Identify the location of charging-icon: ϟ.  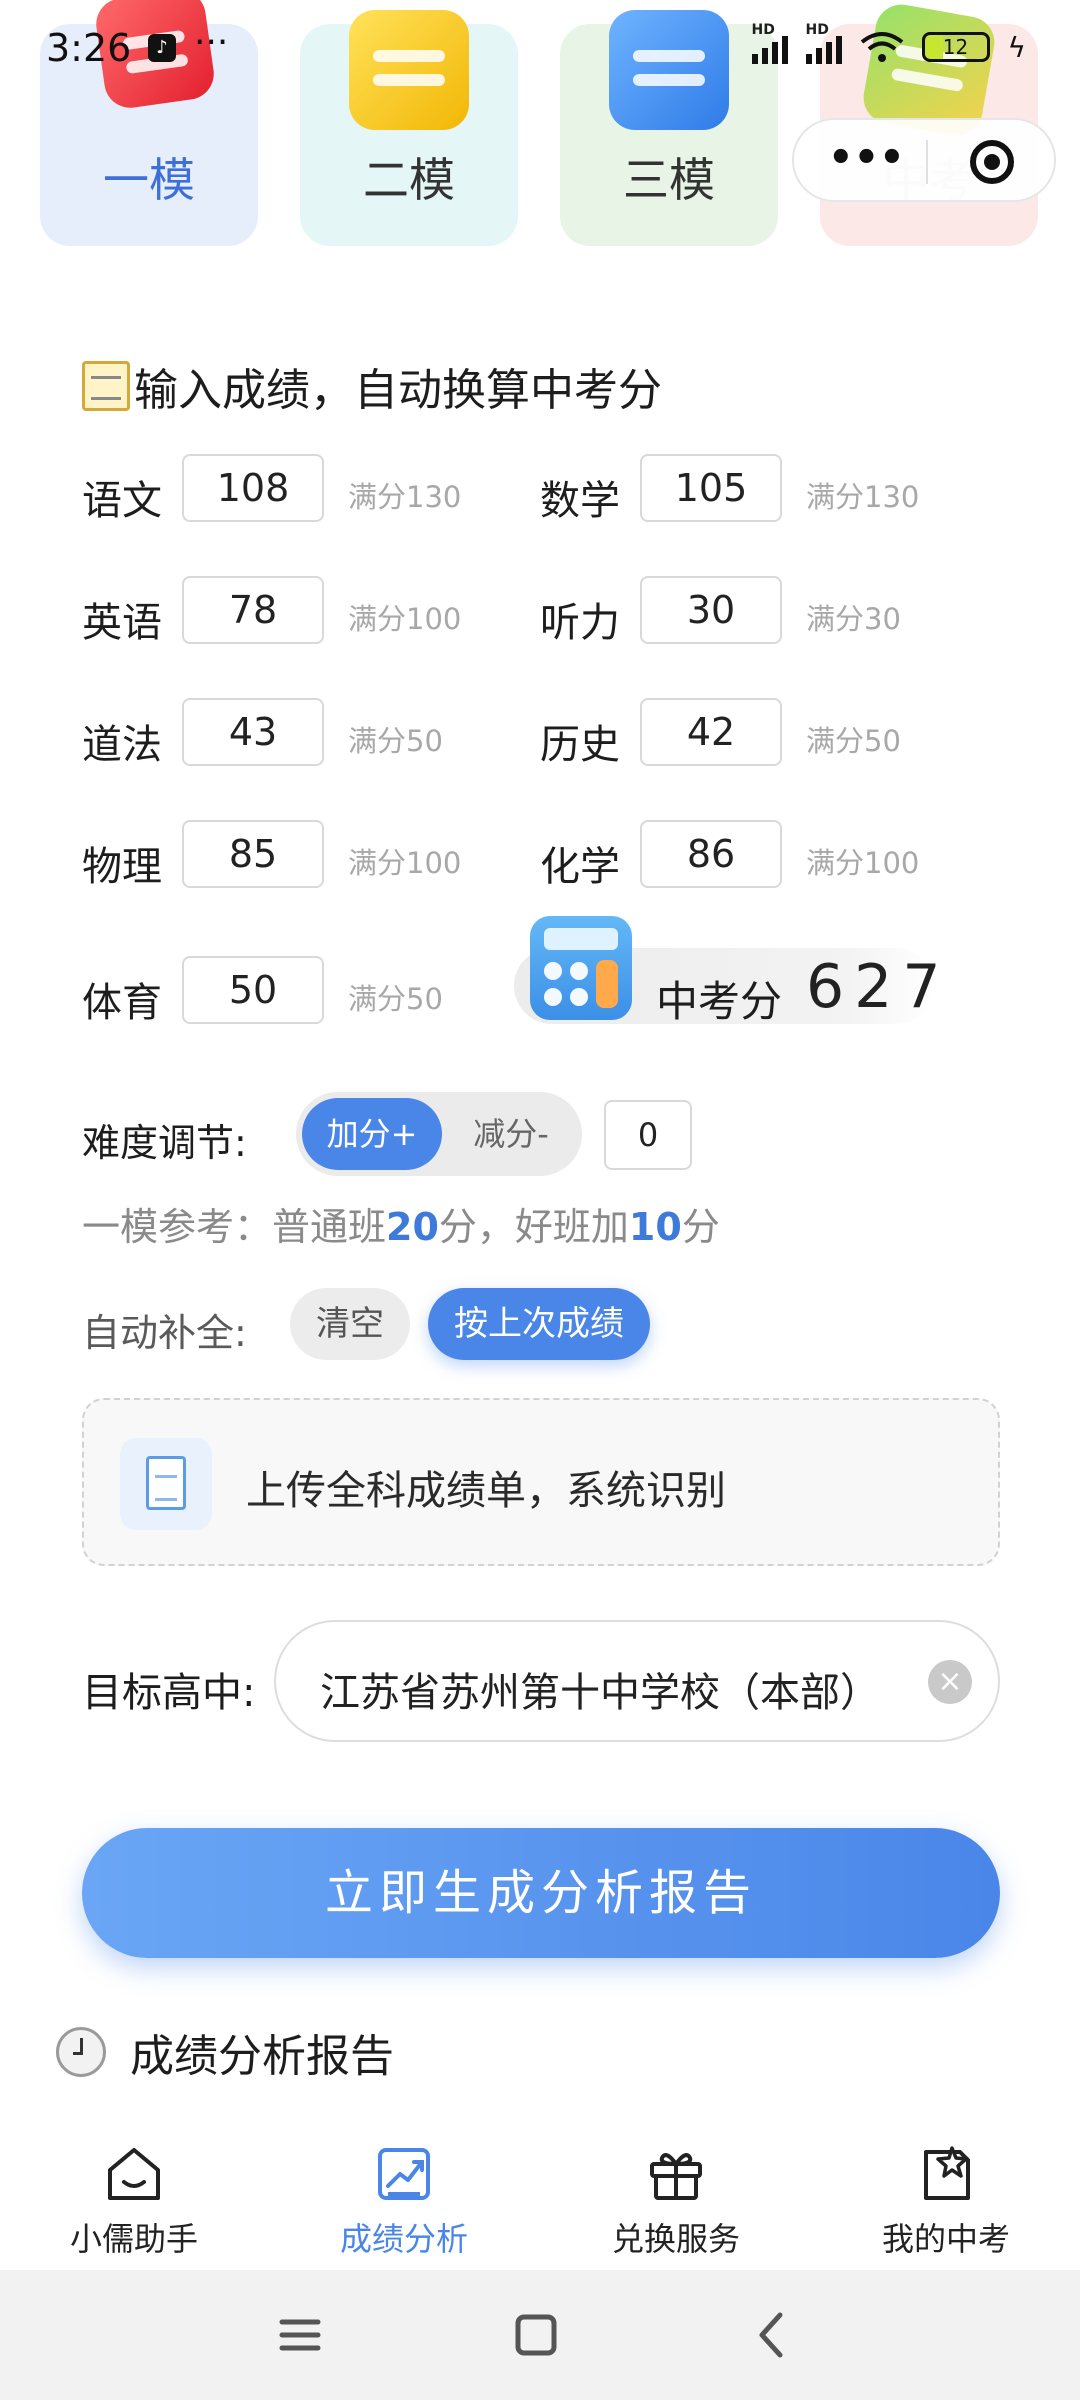
(1016, 47).